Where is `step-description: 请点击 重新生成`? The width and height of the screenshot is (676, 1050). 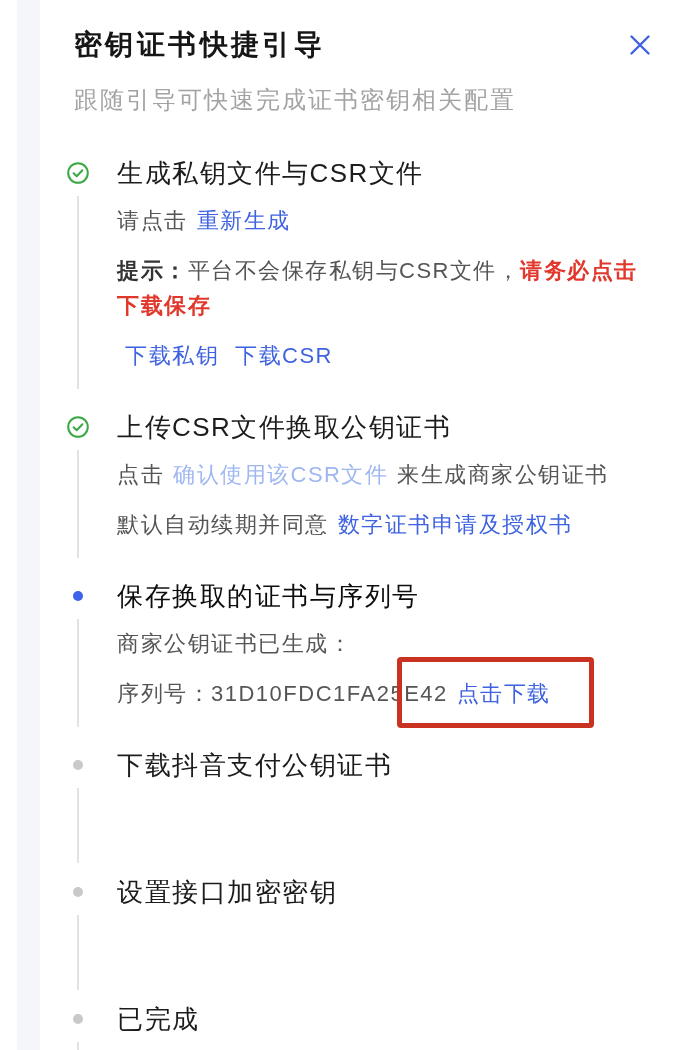
step-description: 请点击 重新生成 is located at coordinates (204, 221).